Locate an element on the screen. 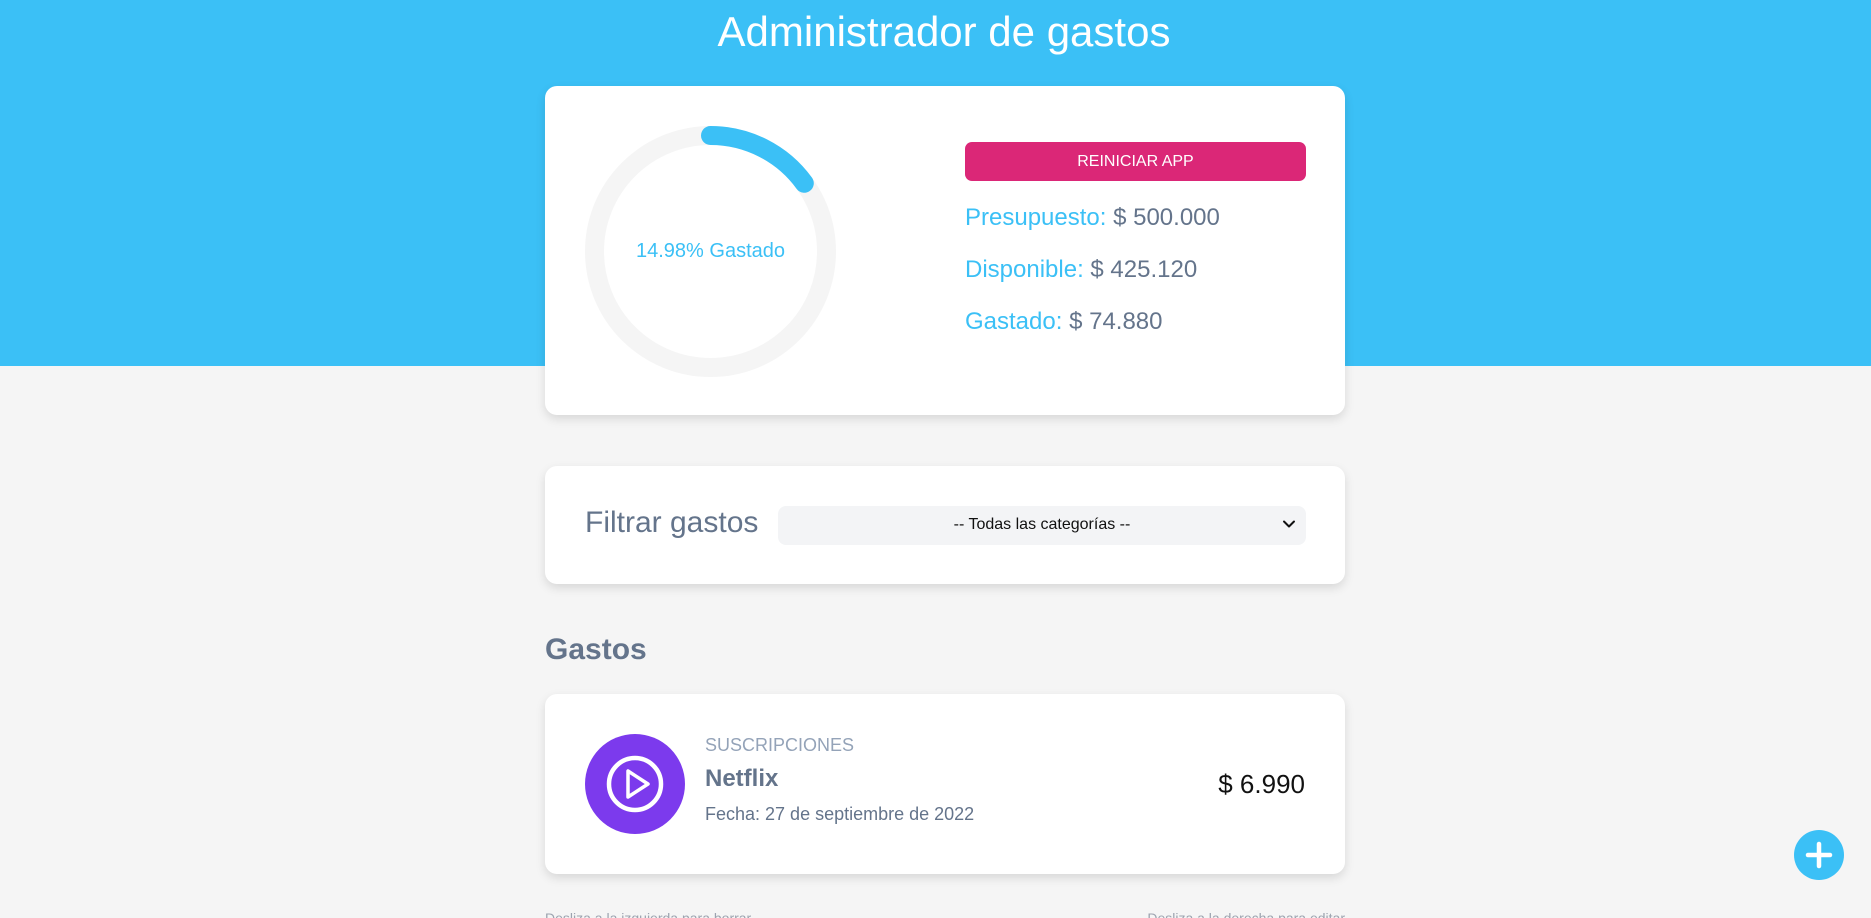 Image resolution: width=1871 pixels, height=918 pixels. app-title: Administrador de gastos is located at coordinates (944, 31).